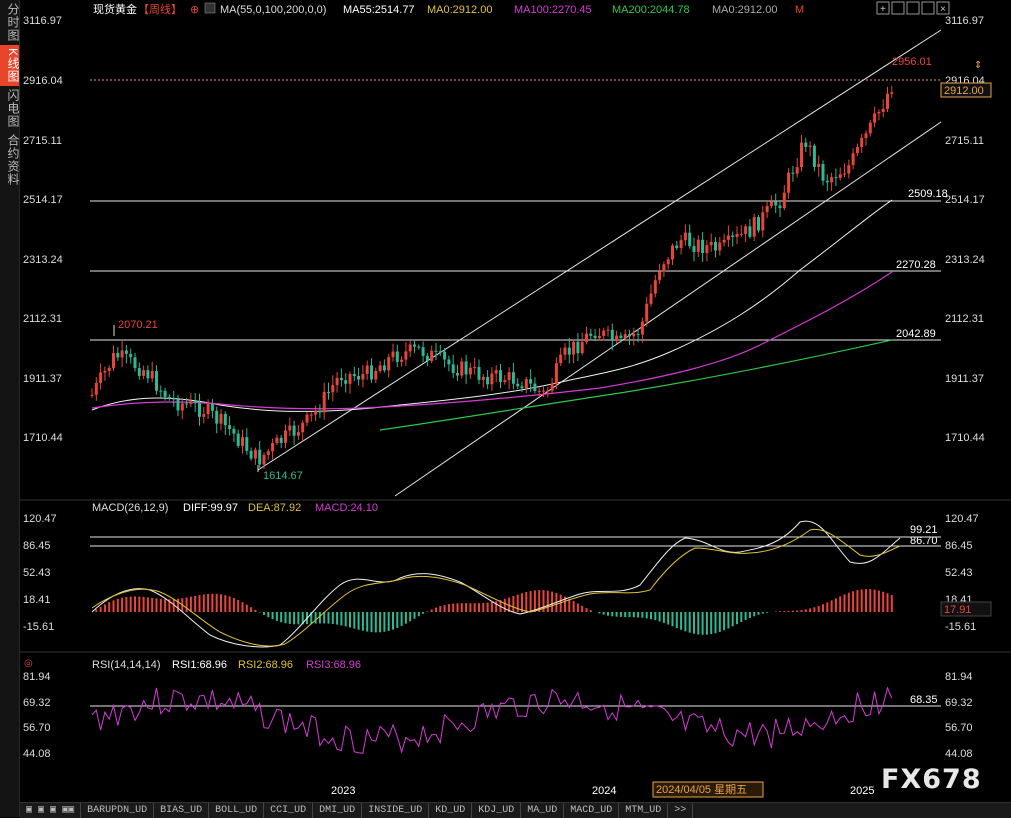  Describe the element at coordinates (194, 10) in the screenshot. I see `add-indicator-icon: ⊕` at that location.